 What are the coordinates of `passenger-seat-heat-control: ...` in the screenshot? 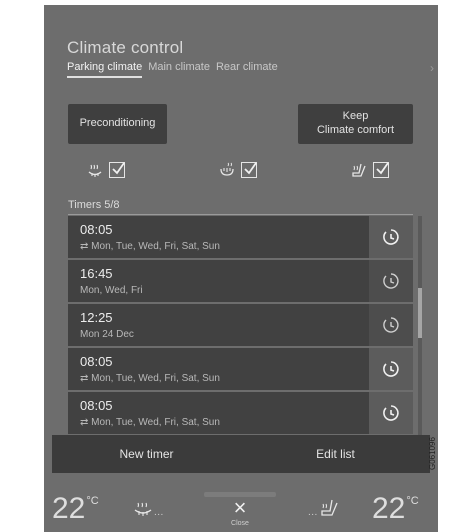 It's located at (324, 508).